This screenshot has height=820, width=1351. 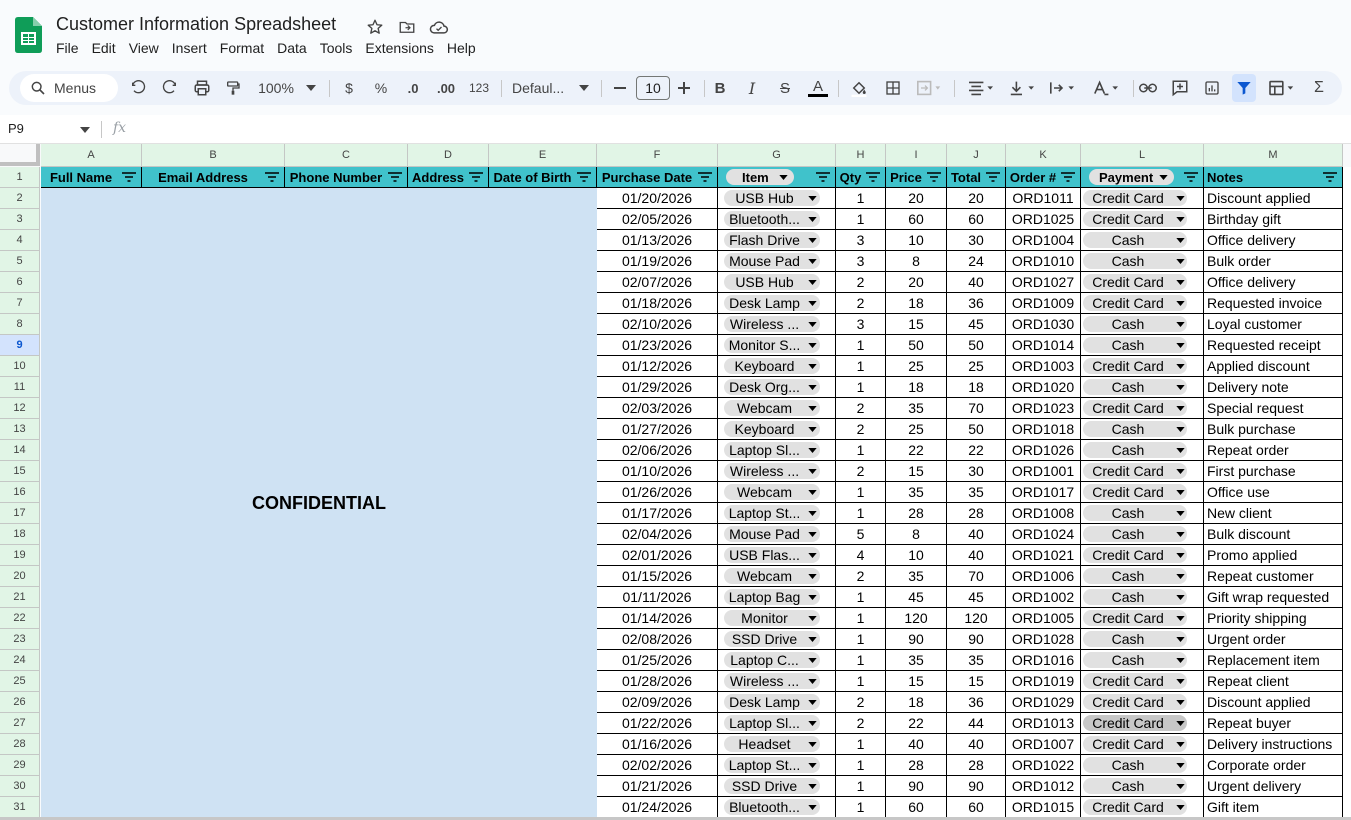 I want to click on cell-notes: Office use, so click(x=1273, y=492).